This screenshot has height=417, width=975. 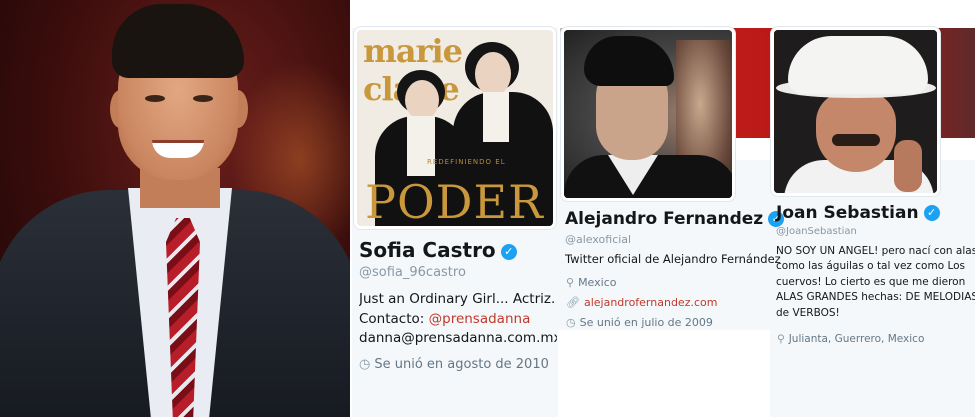 What do you see at coordinates (421, 146) in the screenshot?
I see `woman-1-blouse` at bounding box center [421, 146].